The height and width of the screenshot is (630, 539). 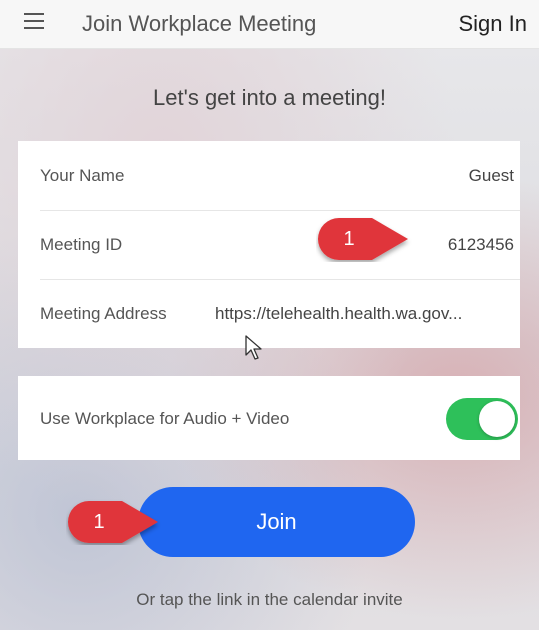 I want to click on page-title: Join Workplace Meeting, so click(x=199, y=23).